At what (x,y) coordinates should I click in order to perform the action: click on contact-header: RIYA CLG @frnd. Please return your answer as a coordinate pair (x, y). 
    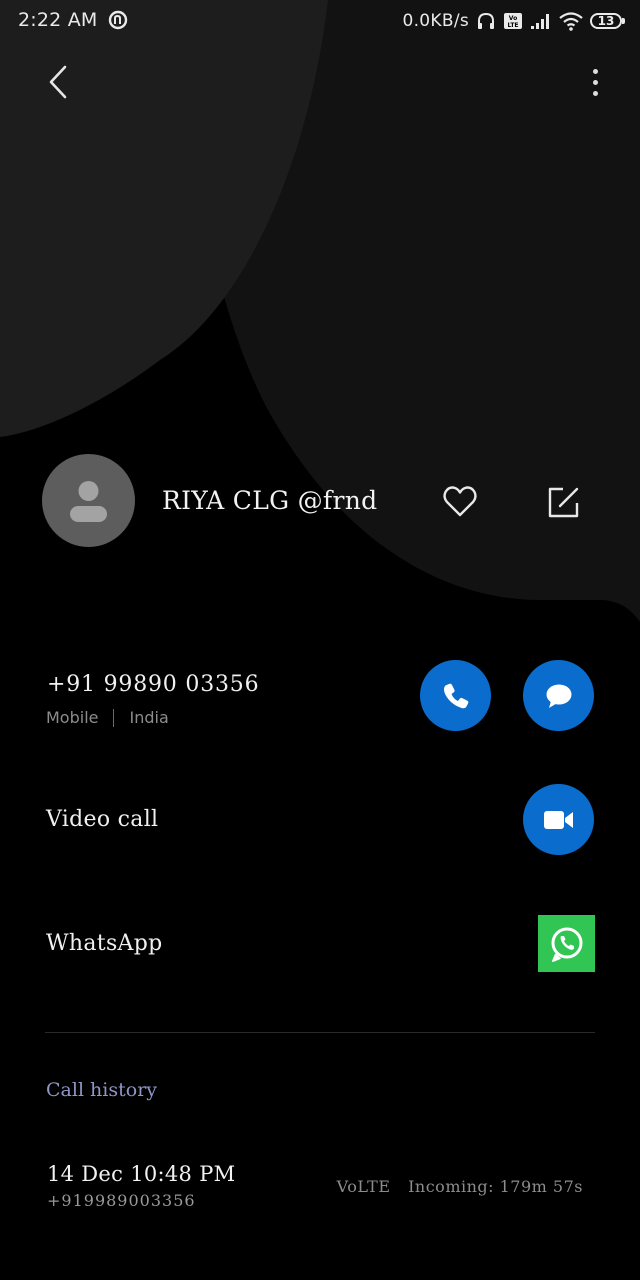
    Looking at the image, I should click on (320, 502).